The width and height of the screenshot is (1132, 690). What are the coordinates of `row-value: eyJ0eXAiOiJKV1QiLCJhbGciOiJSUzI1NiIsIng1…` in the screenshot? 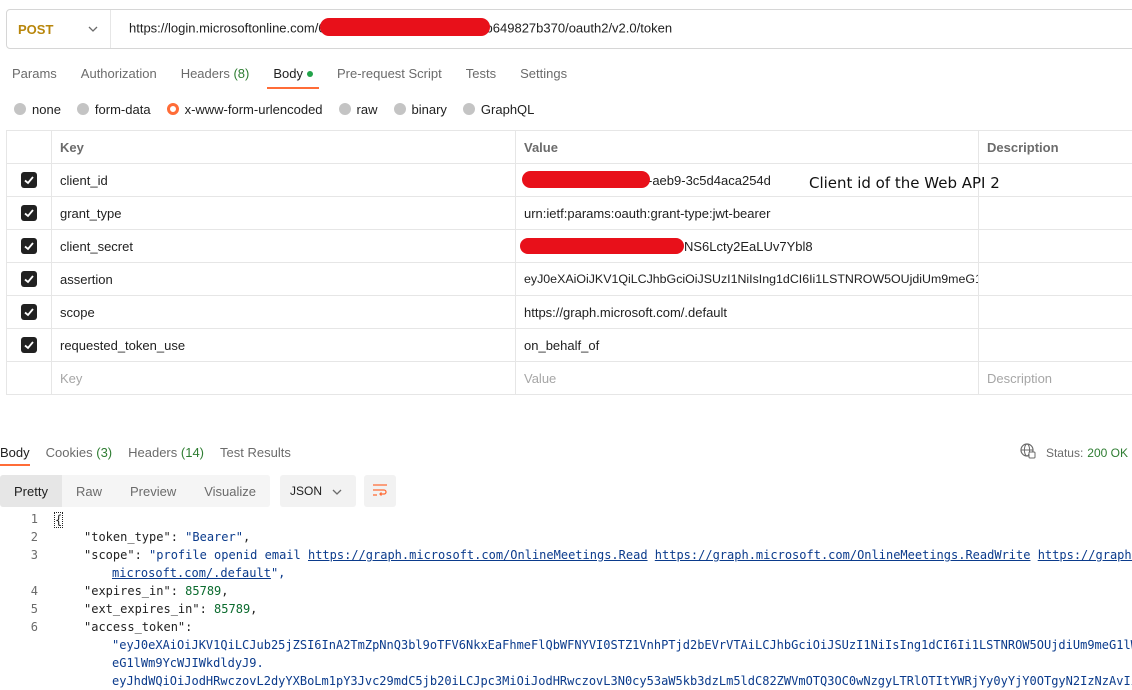 It's located at (747, 279).